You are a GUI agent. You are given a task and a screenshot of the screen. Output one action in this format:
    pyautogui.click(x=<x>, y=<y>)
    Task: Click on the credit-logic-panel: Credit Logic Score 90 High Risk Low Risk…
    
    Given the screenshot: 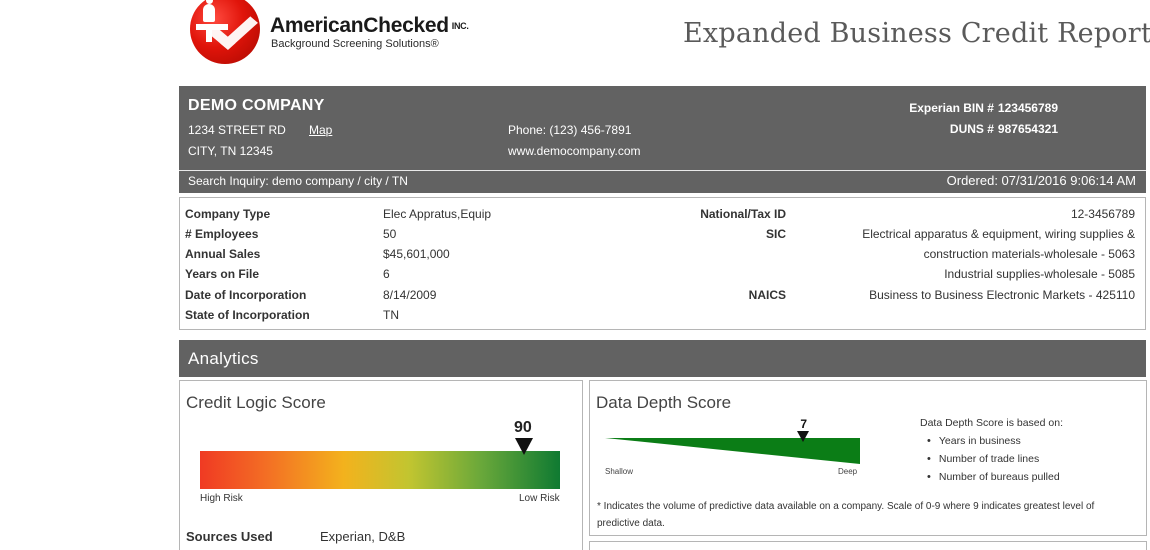 What is the action you would take?
    pyautogui.click(x=381, y=465)
    